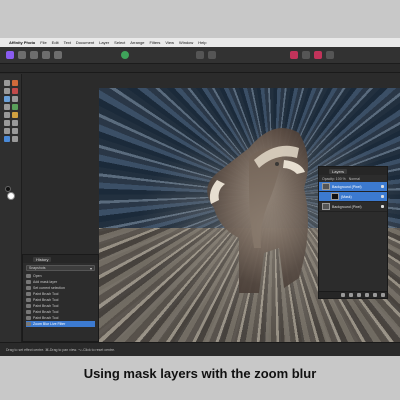 The image size is (400, 400). What do you see at coordinates (49, 324) in the screenshot?
I see `history-item-label: Zoom Blur Live Filter` at bounding box center [49, 324].